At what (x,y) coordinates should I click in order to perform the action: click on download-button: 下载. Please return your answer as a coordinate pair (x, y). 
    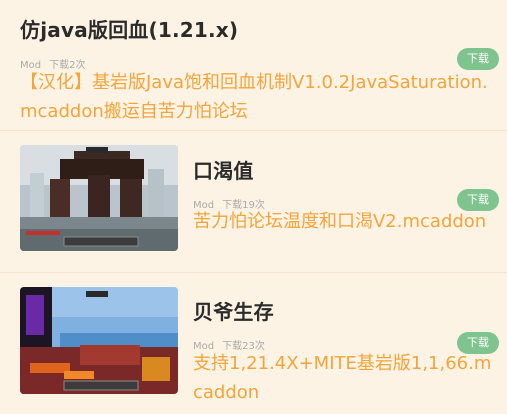
    Looking at the image, I should click on (478, 59).